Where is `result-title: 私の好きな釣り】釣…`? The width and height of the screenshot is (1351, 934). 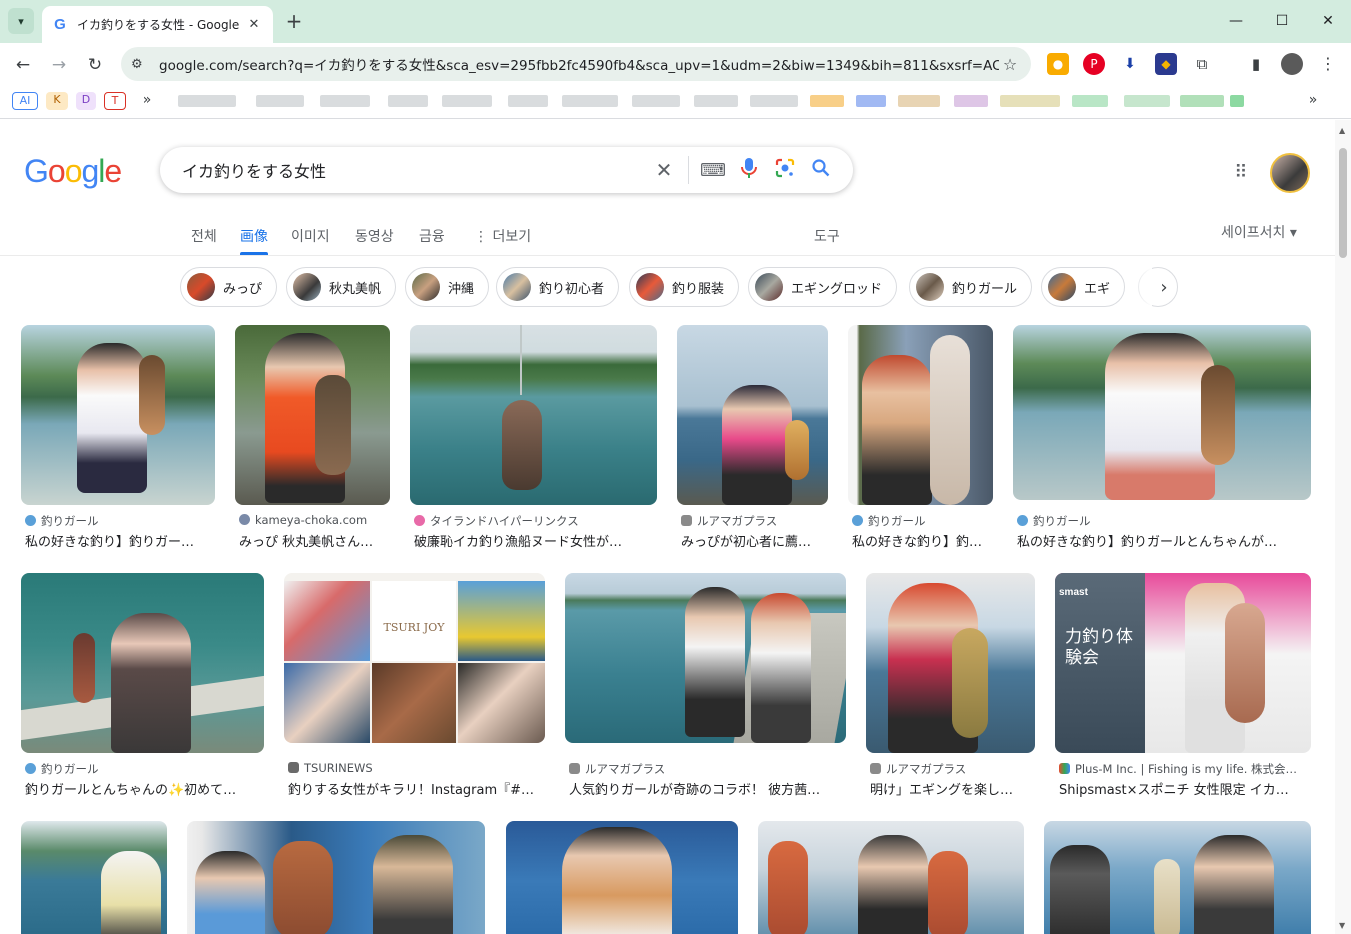
result-title: 私の好きな釣り】釣… is located at coordinates (923, 540).